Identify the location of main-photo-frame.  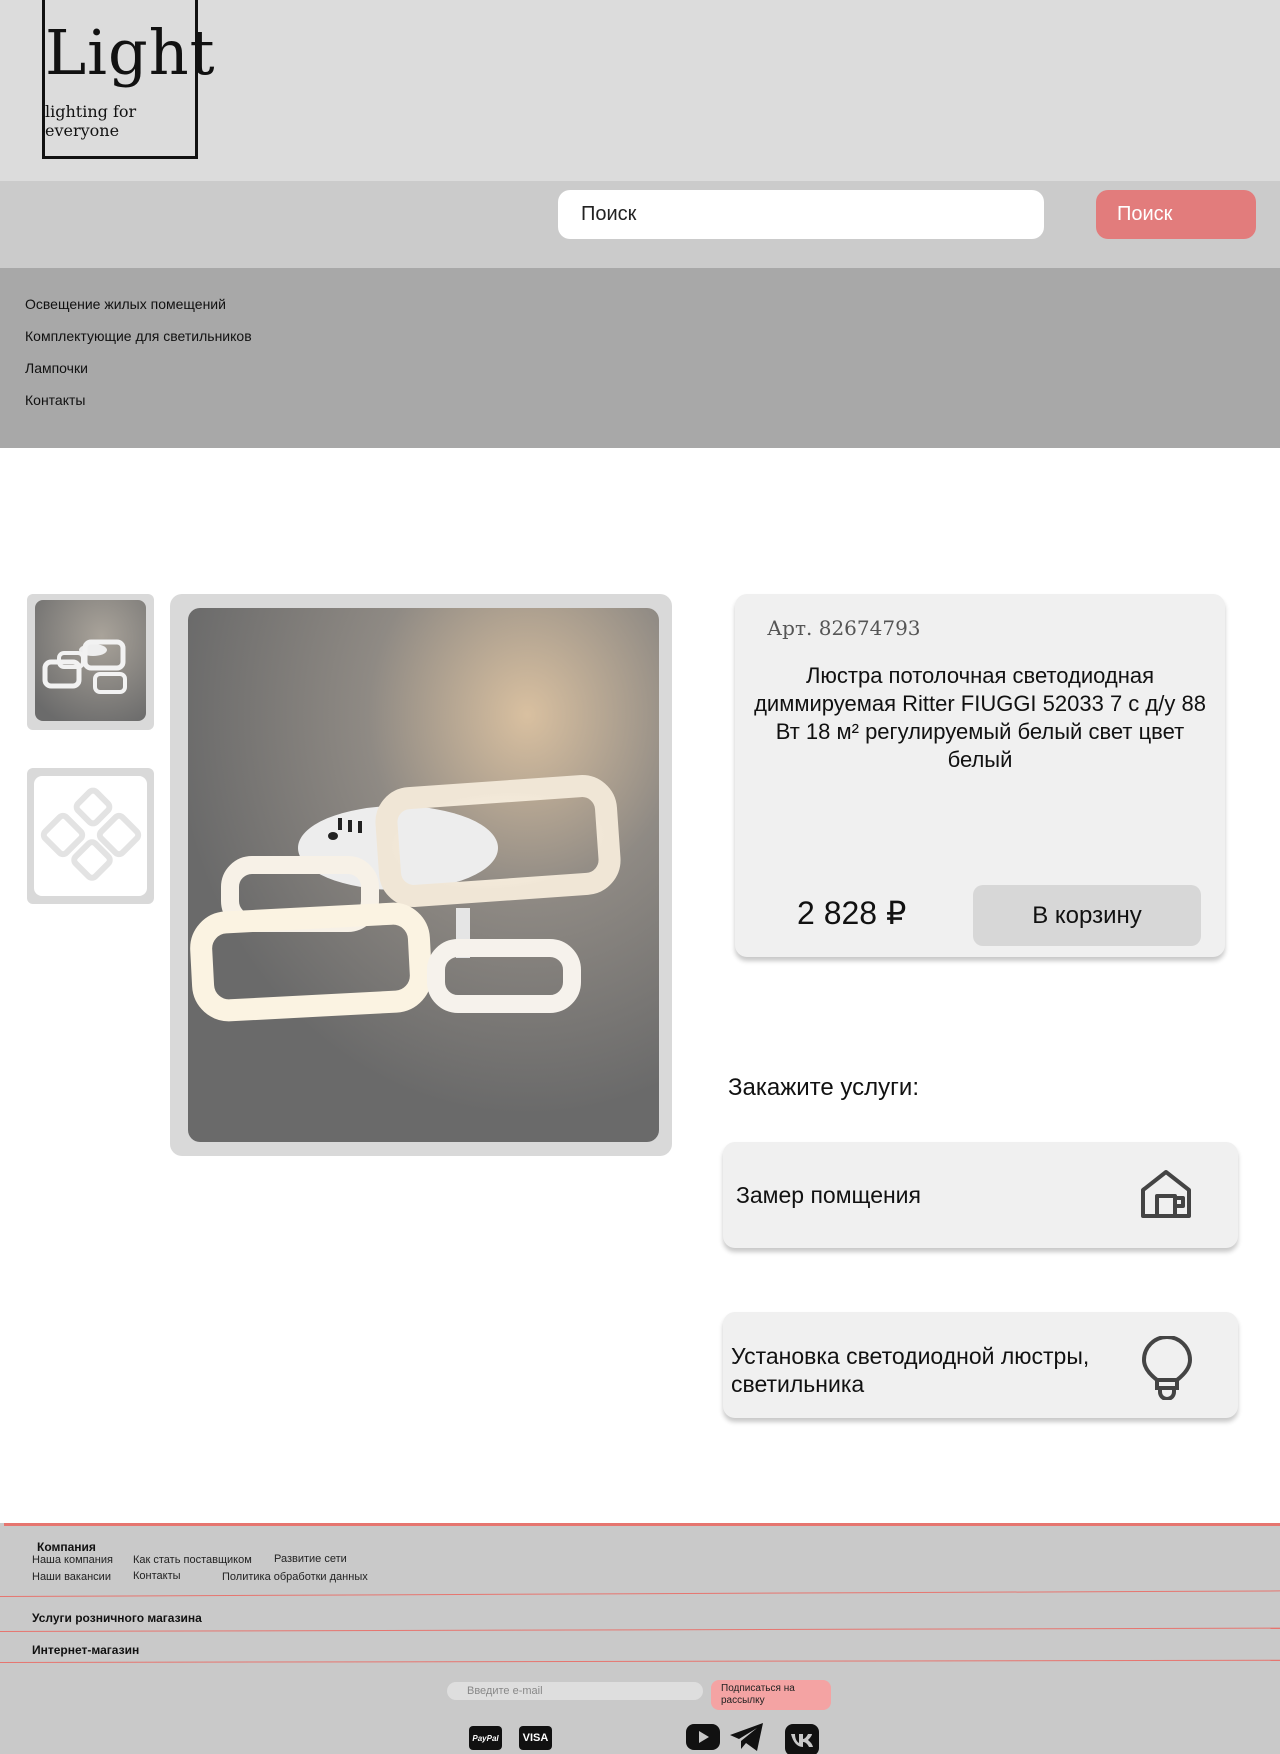
(421, 875).